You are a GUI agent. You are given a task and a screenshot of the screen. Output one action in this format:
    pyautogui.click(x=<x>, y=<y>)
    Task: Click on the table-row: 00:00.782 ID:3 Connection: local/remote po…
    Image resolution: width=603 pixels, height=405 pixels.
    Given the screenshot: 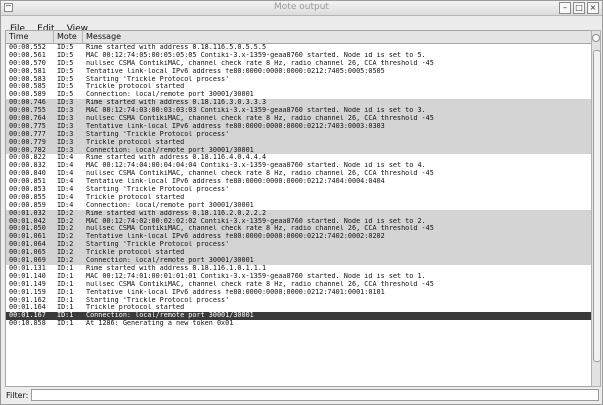 What is the action you would take?
    pyautogui.click(x=299, y=150)
    